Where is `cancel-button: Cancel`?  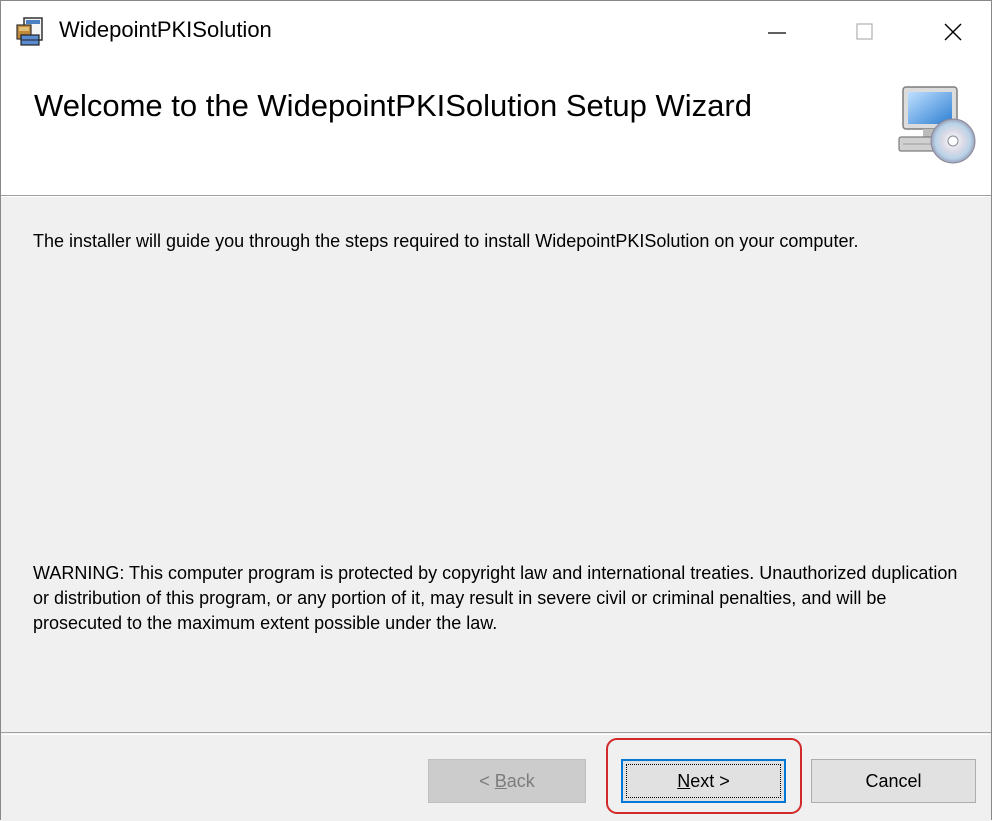
cancel-button: Cancel is located at coordinates (893, 781).